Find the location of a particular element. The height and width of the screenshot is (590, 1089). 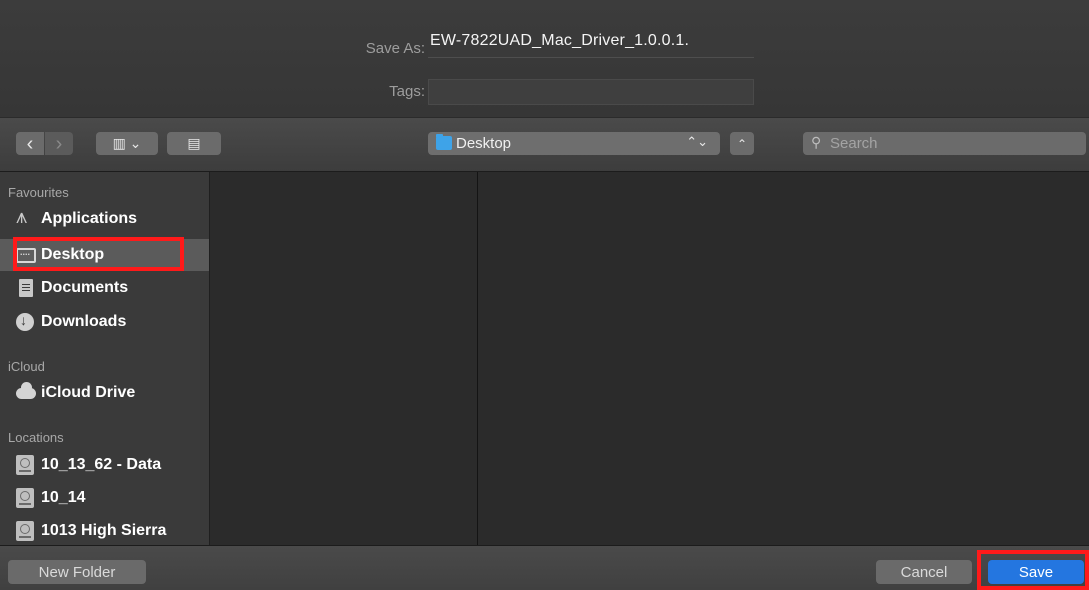

columns-view-icon: ▥ ⌄ is located at coordinates (127, 143).